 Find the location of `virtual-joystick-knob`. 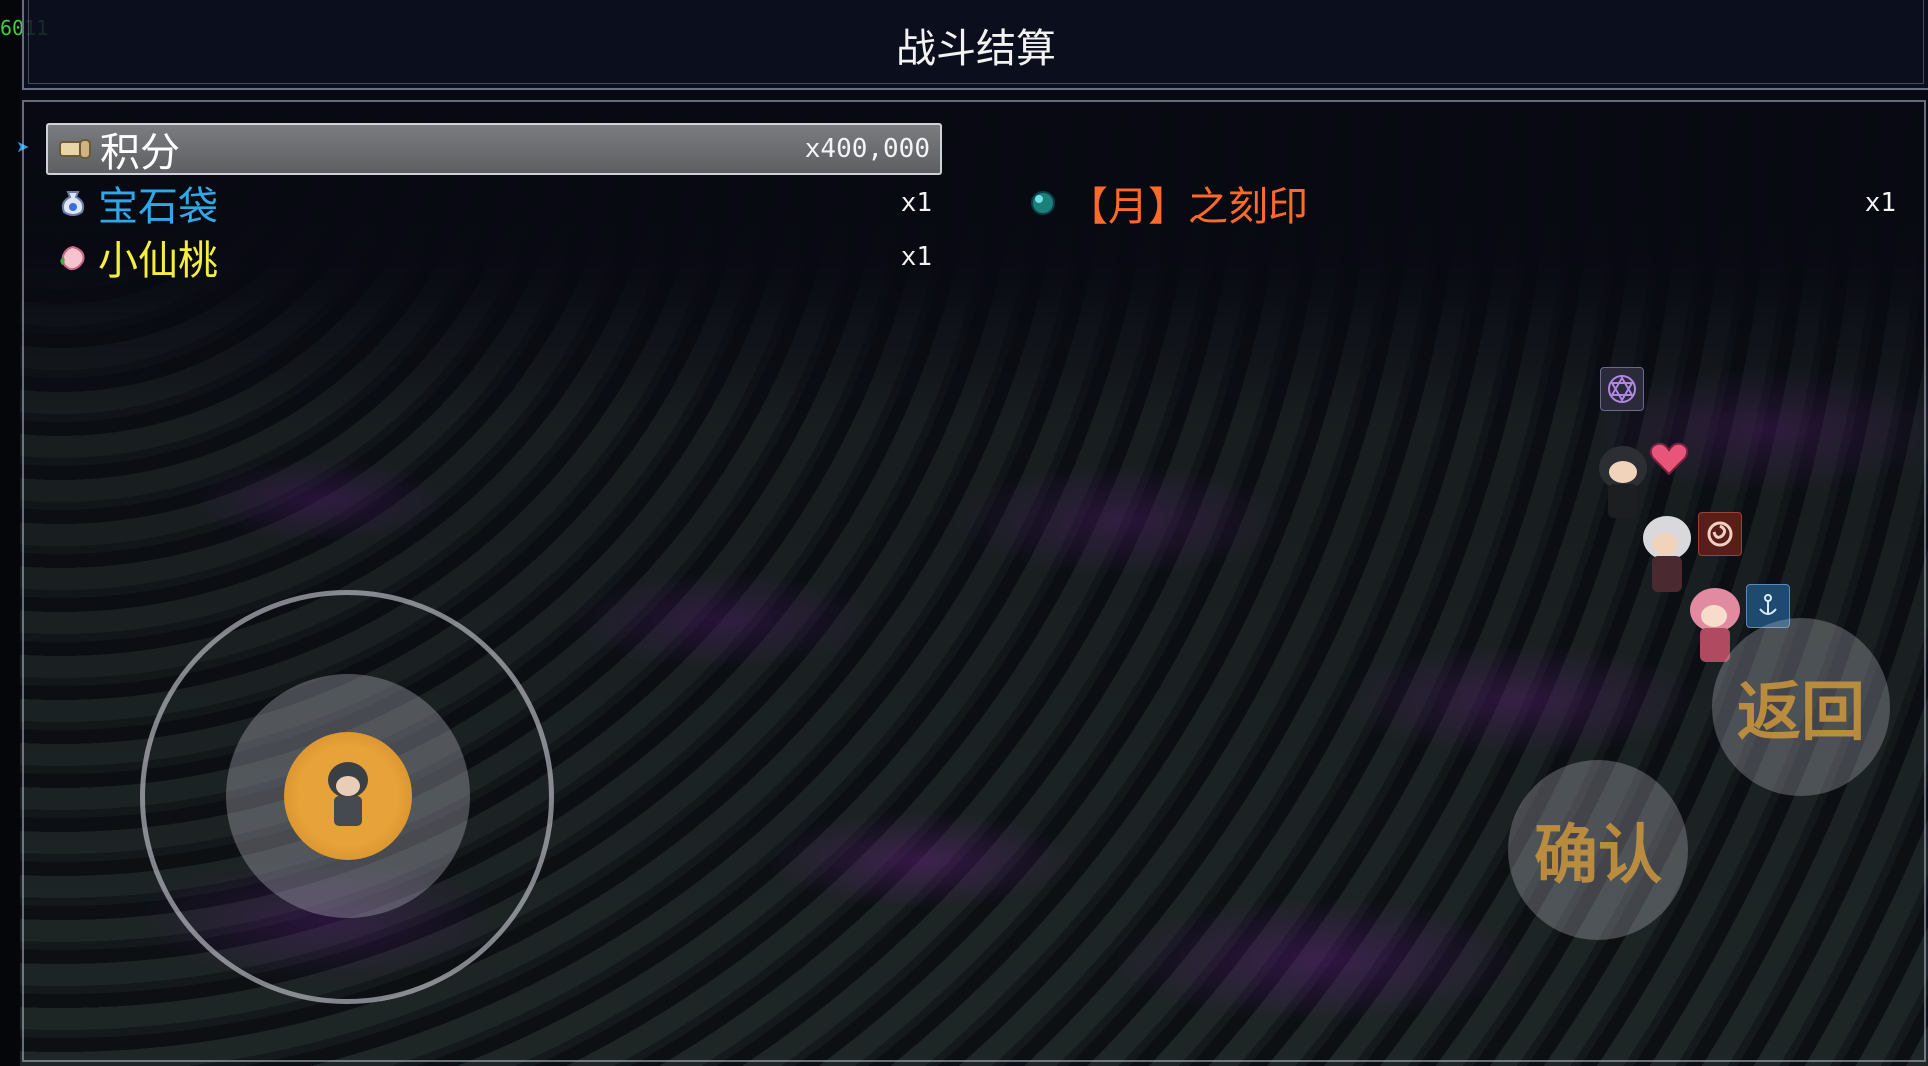

virtual-joystick-knob is located at coordinates (348, 796).